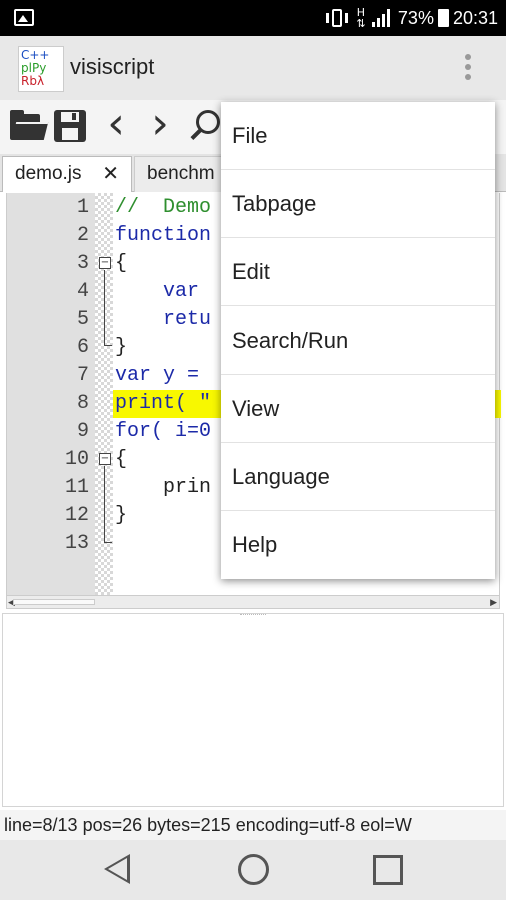 The image size is (506, 900). I want to click on line-code: // Demo, so click(163, 207).